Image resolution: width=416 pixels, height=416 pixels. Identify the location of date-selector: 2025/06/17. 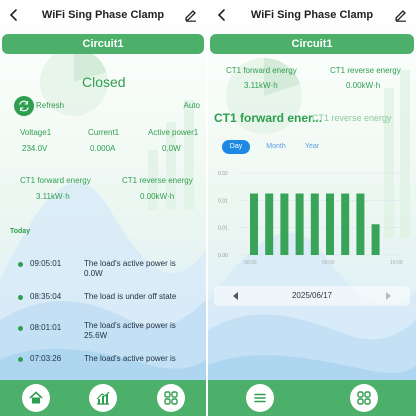
(312, 296).